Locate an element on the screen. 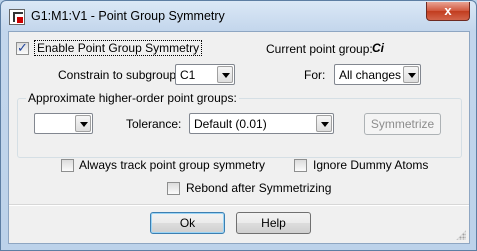 This screenshot has width=477, height=251. app-icon is located at coordinates (17, 17).